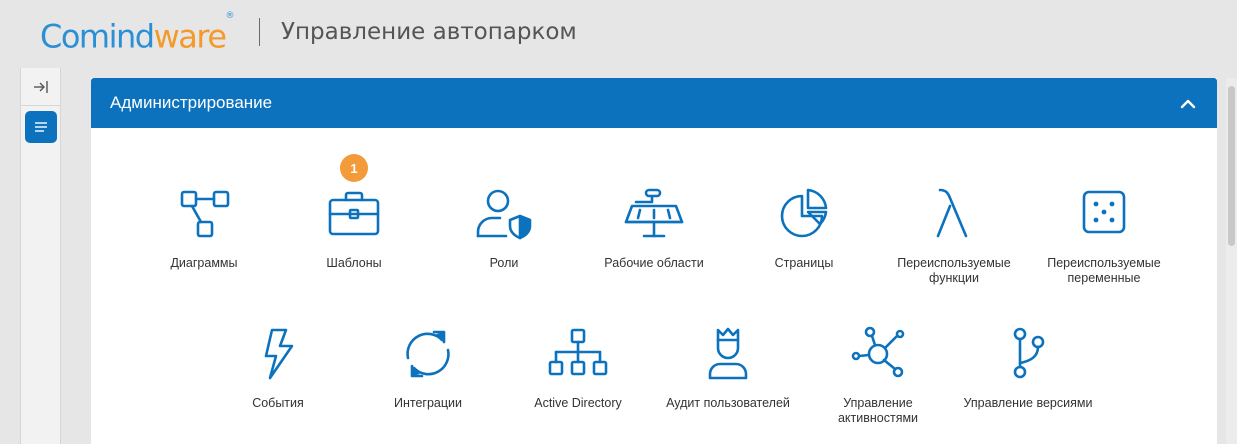 This screenshot has width=1237, height=444. Describe the element at coordinates (952, 213) in the screenshot. I see `lambda-icon` at that location.